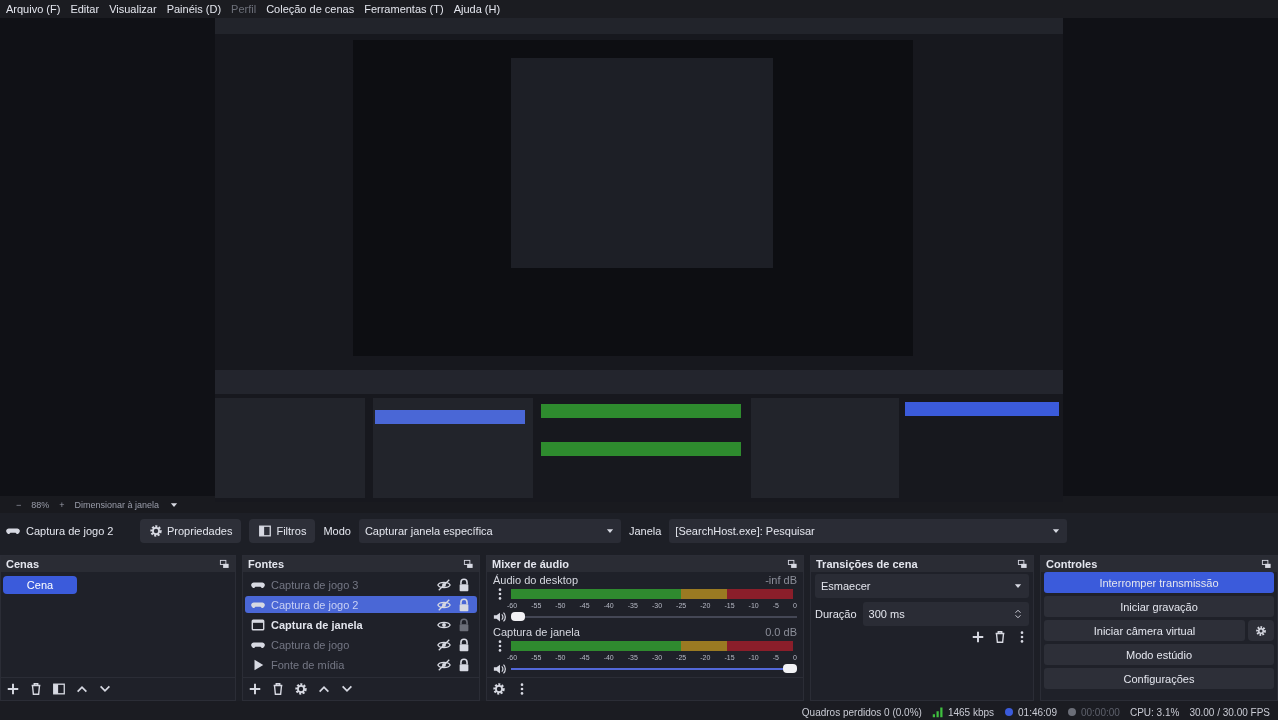  Describe the element at coordinates (937, 712) in the screenshot. I see `signal-icon` at that location.